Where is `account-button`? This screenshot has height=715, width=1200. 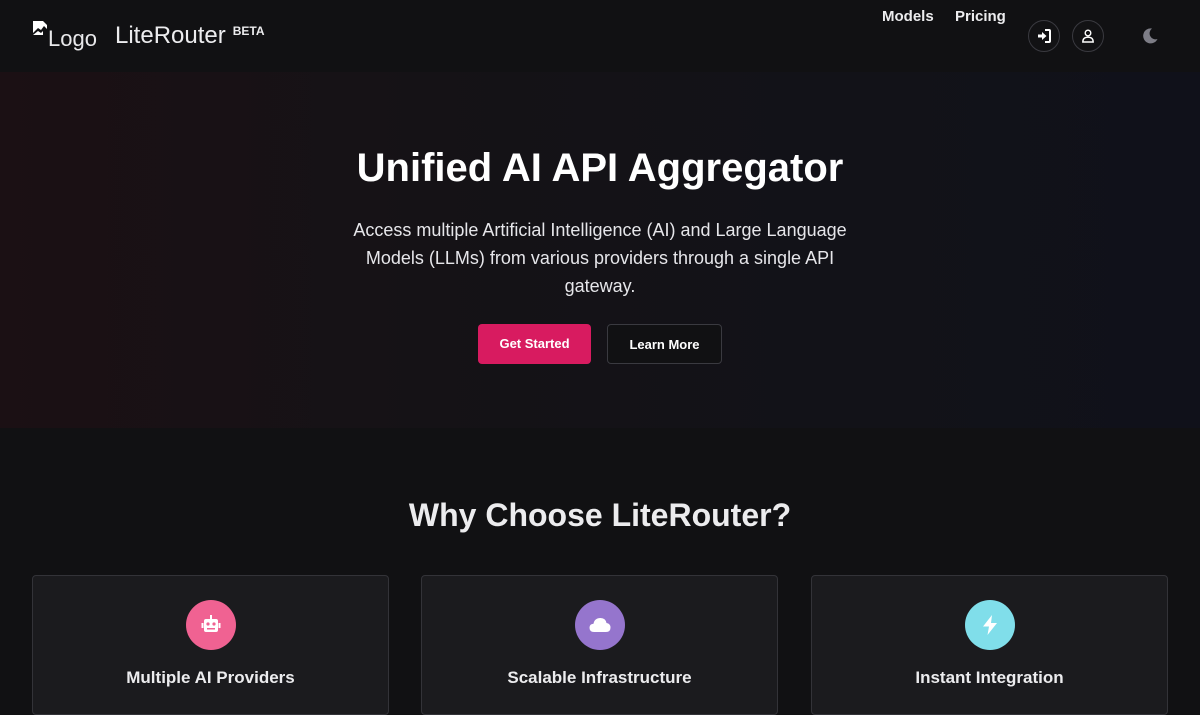 account-button is located at coordinates (1088, 36).